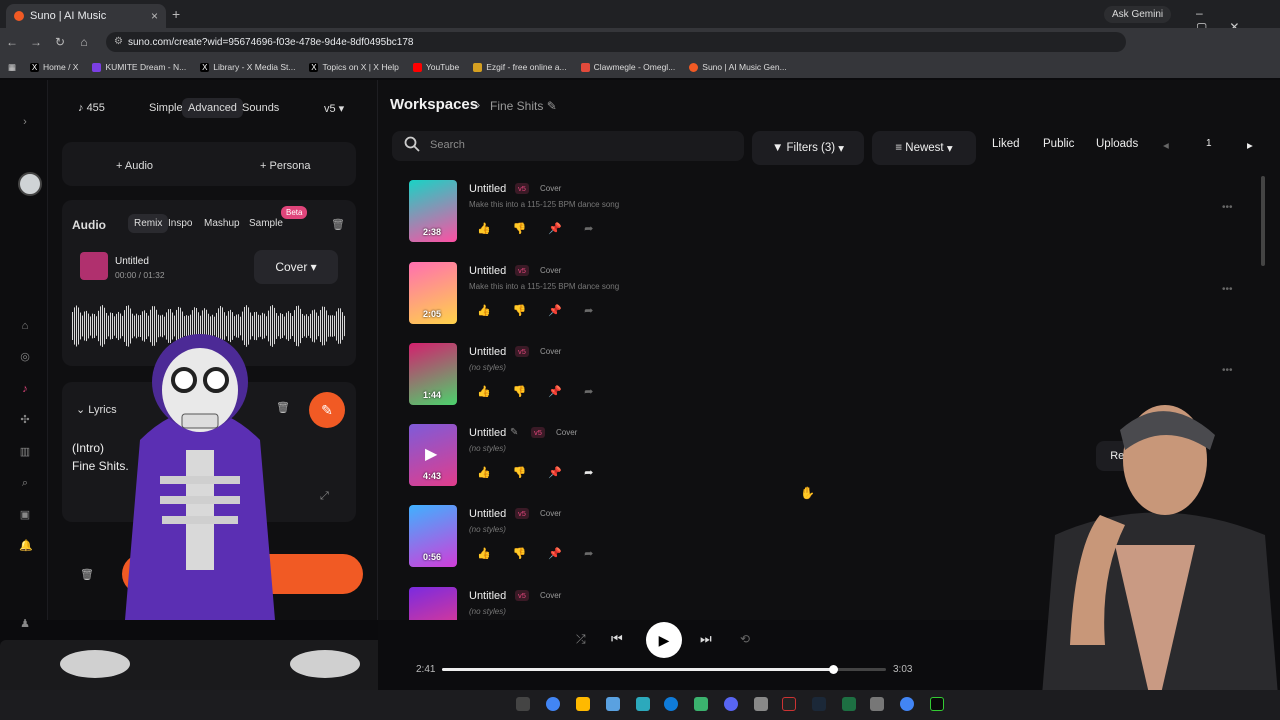 Image resolution: width=1280 pixels, height=720 pixels. What do you see at coordinates (25, 483) in the screenshot?
I see `search-nav-icon: ⌕` at bounding box center [25, 483].